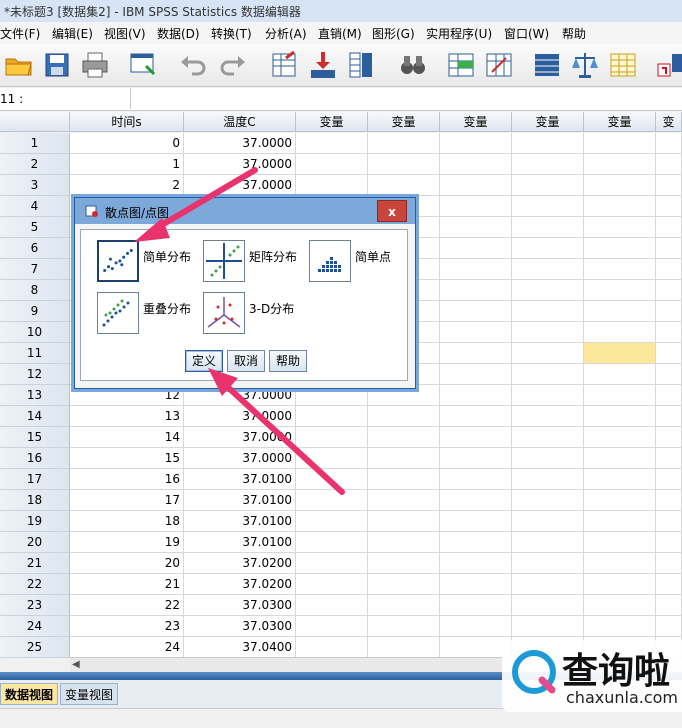 The width and height of the screenshot is (682, 728). Describe the element at coordinates (224, 261) in the screenshot. I see `matrix-scatter-option` at that location.